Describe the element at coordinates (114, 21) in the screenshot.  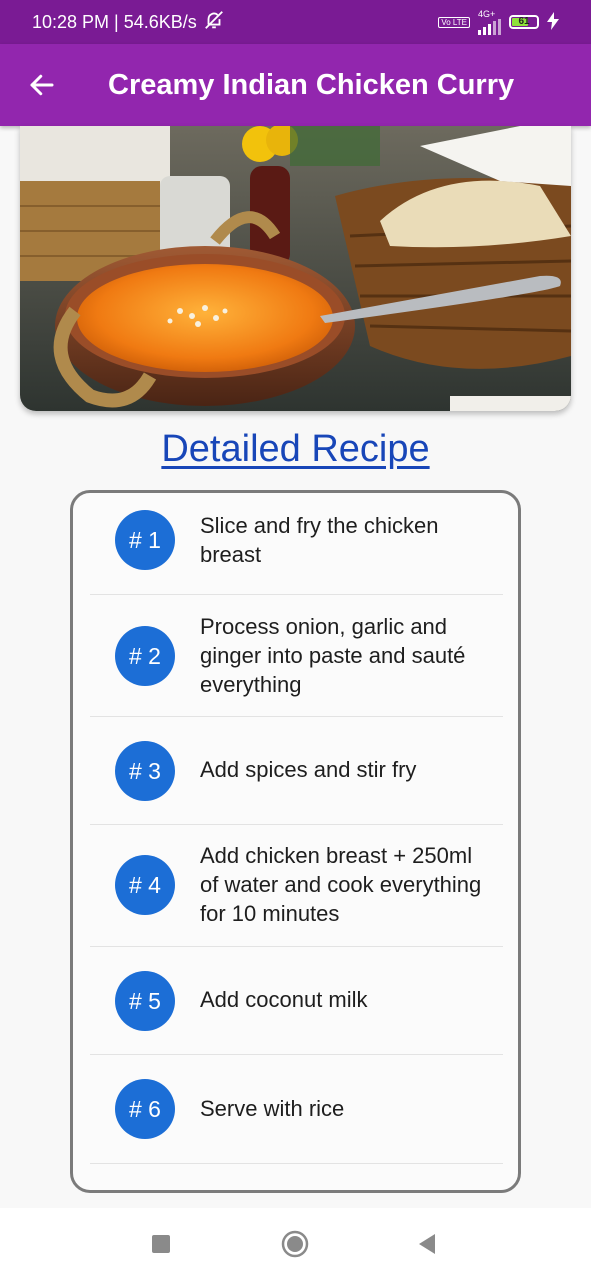
I see `status-time-speed: 10:28 PM | 54.6KB/s` at that location.